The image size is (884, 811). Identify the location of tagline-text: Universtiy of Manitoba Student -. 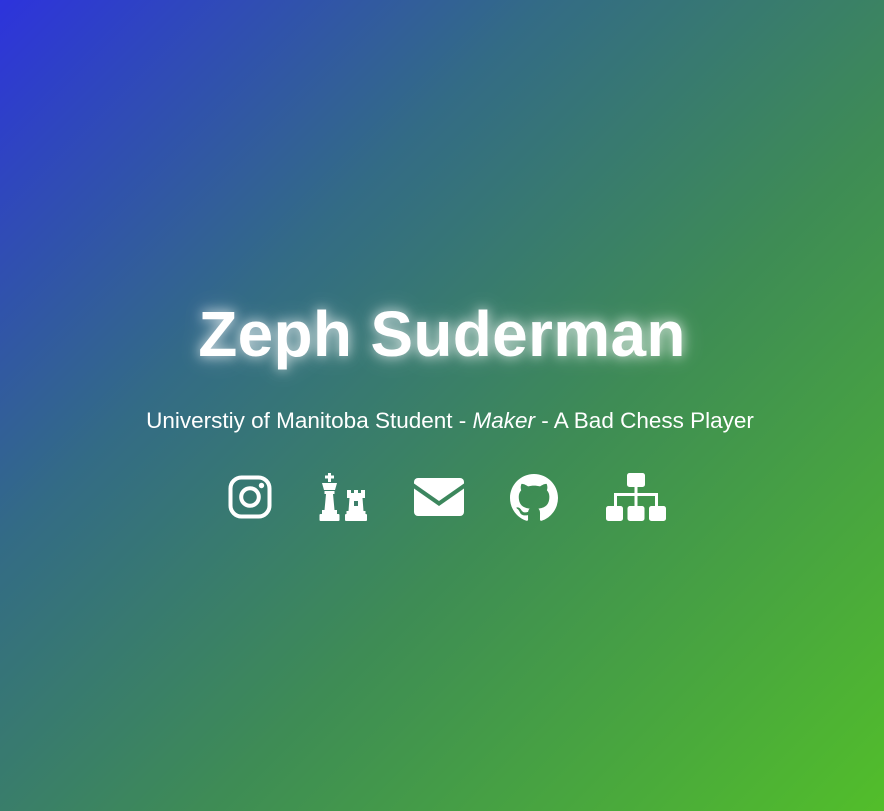
(309, 420).